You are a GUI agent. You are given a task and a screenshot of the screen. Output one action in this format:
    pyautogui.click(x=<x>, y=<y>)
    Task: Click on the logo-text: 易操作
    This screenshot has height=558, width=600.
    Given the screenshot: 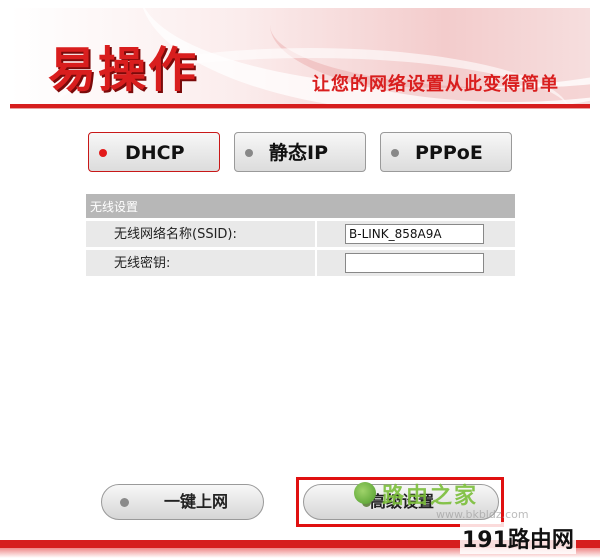 What is the action you would take?
    pyautogui.click(x=123, y=70)
    